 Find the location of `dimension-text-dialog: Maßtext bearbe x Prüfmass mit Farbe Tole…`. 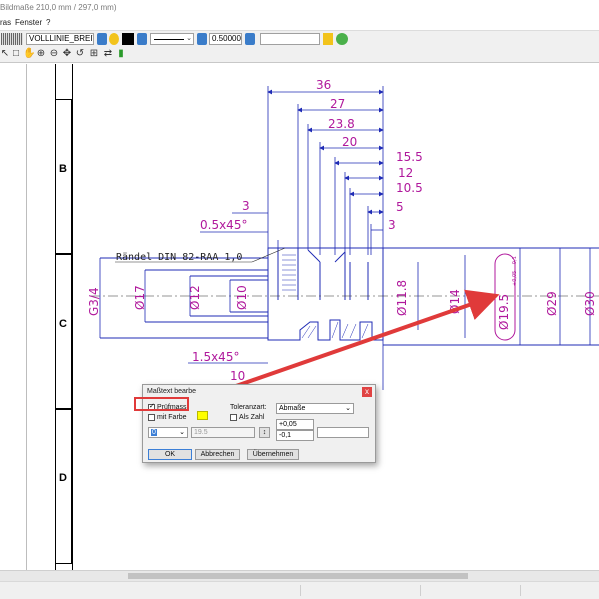

dimension-text-dialog: Maßtext bearbe x Prüfmass mit Farbe Tole… is located at coordinates (259, 423).